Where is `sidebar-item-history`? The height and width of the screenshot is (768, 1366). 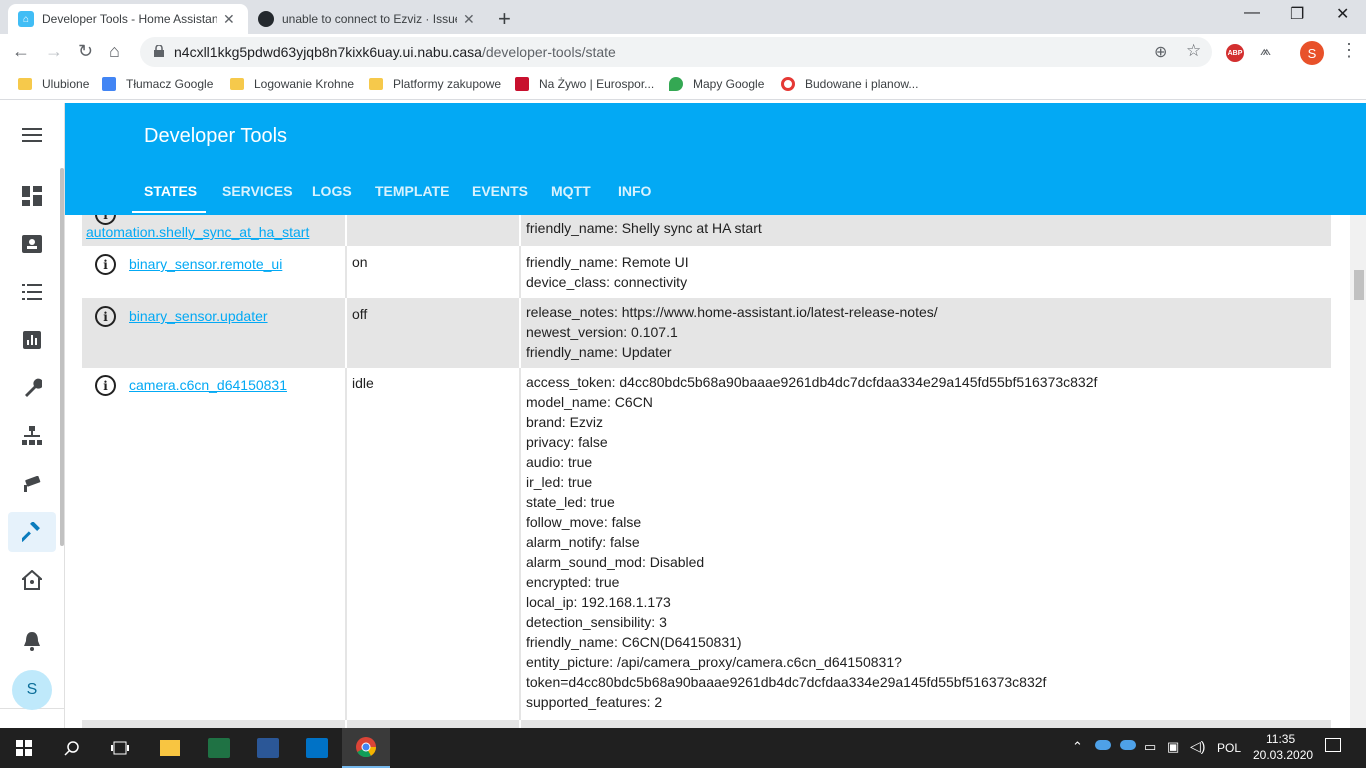
sidebar-item-history is located at coordinates (32, 340).